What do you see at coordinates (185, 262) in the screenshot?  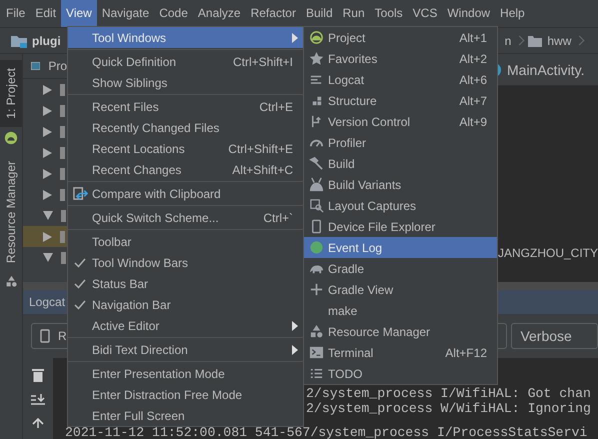 I see `menu-item: Tool Window Bars` at bounding box center [185, 262].